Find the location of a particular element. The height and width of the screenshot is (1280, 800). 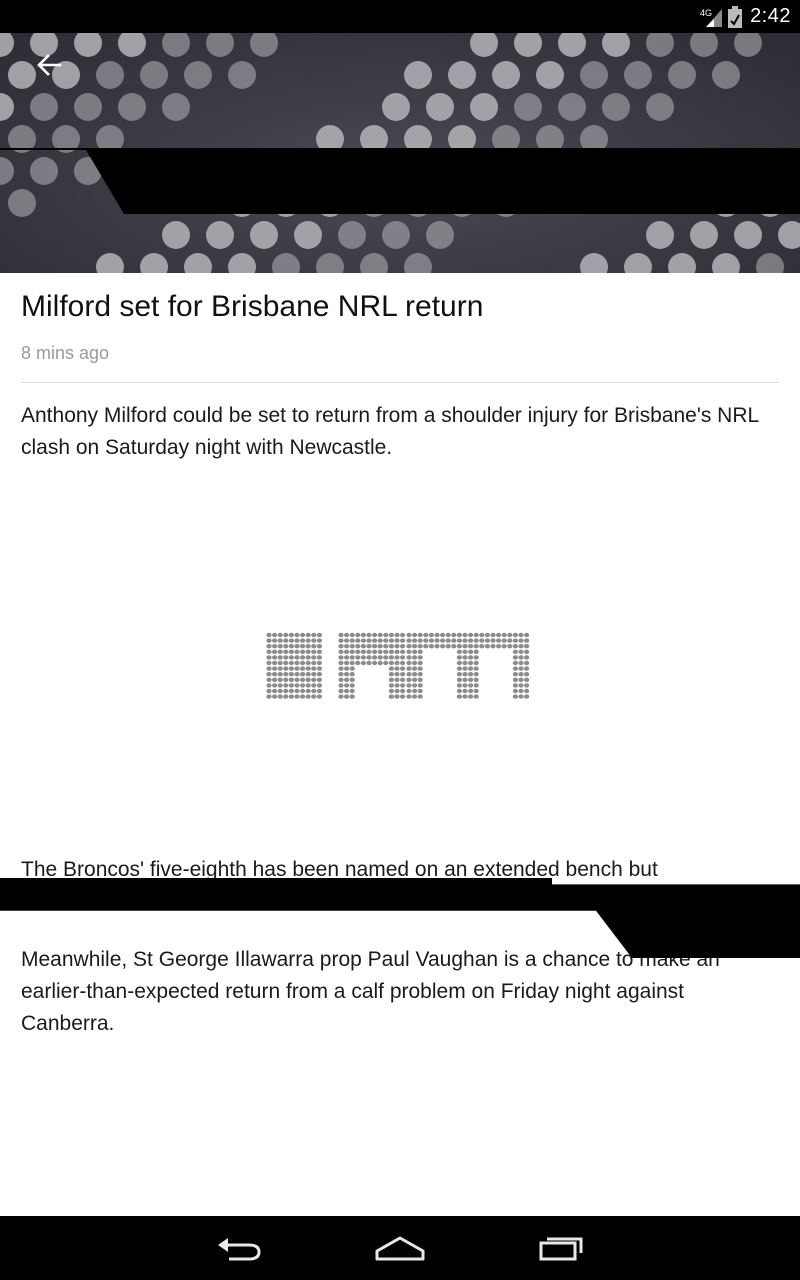

ism-logo-graphic is located at coordinates (398, 665).